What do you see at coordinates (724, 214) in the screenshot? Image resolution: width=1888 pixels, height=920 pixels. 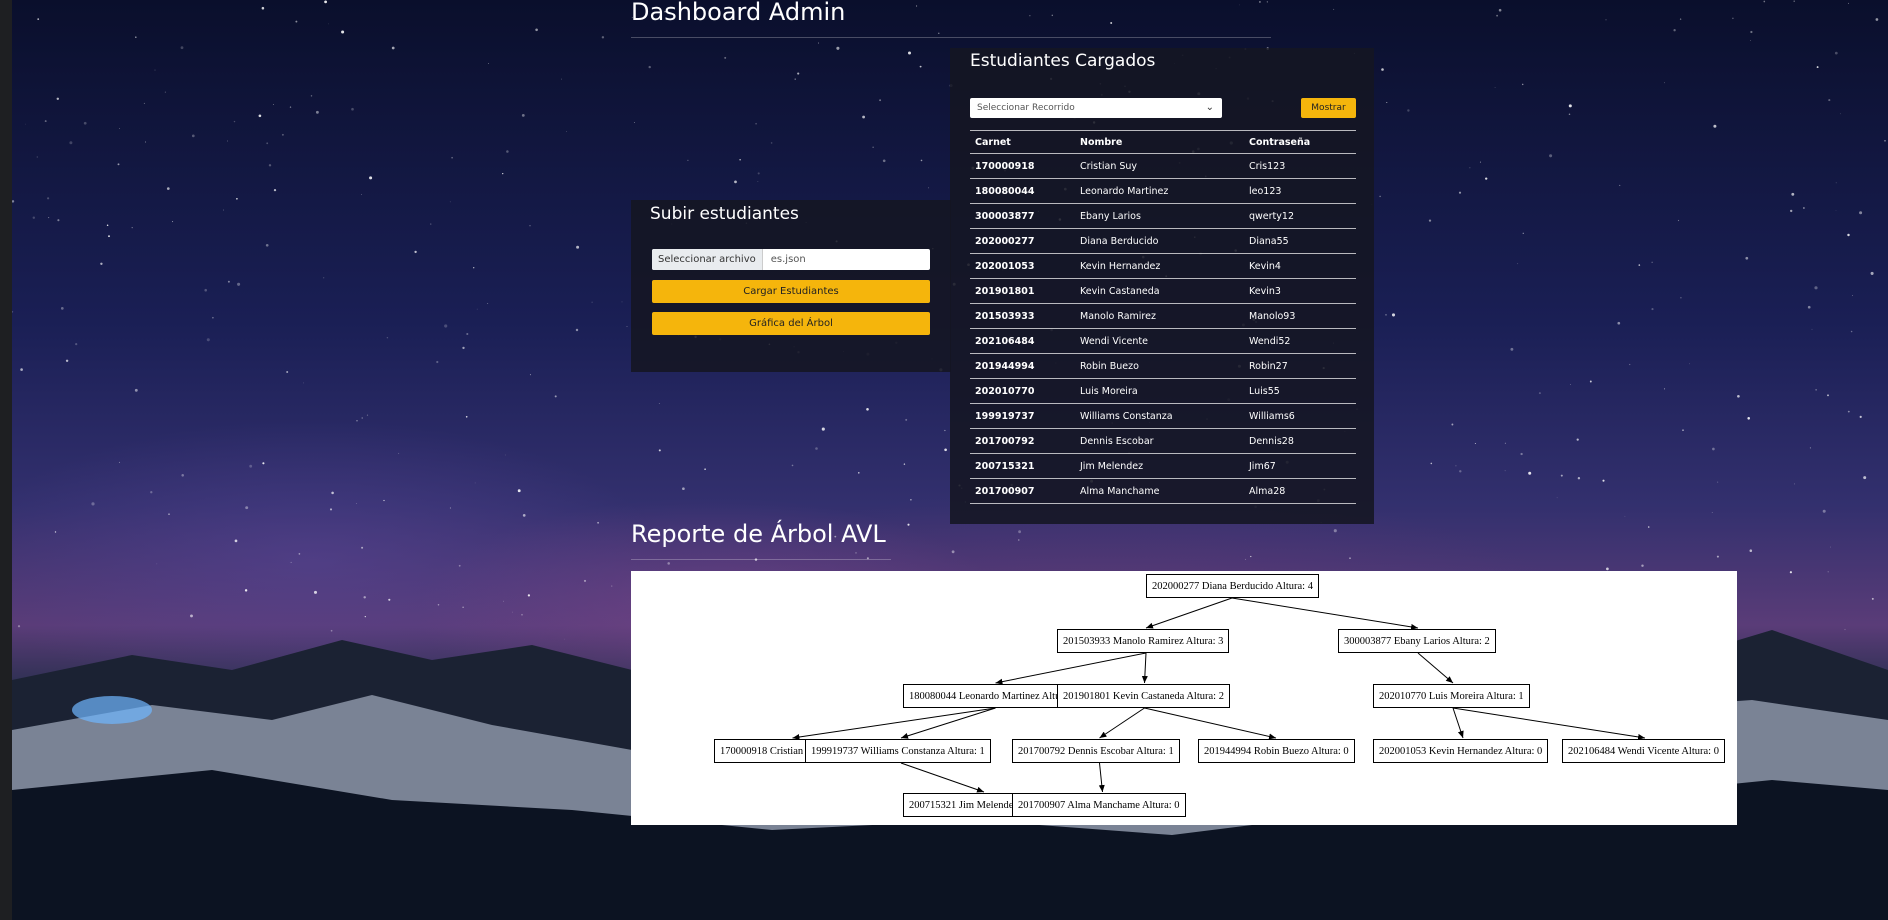 I see `upload-heading: Subir estudiantes` at bounding box center [724, 214].